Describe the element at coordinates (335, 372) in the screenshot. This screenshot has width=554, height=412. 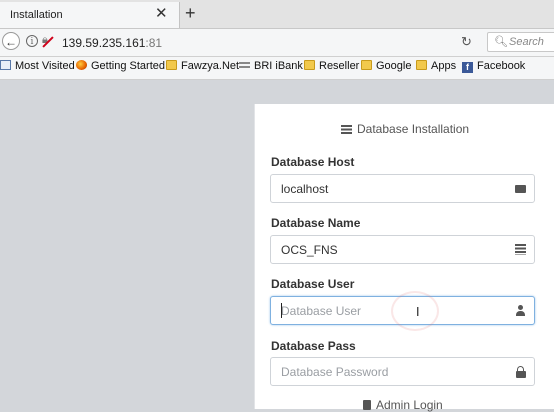
I see `db-pass-placeholder: Database Password` at that location.